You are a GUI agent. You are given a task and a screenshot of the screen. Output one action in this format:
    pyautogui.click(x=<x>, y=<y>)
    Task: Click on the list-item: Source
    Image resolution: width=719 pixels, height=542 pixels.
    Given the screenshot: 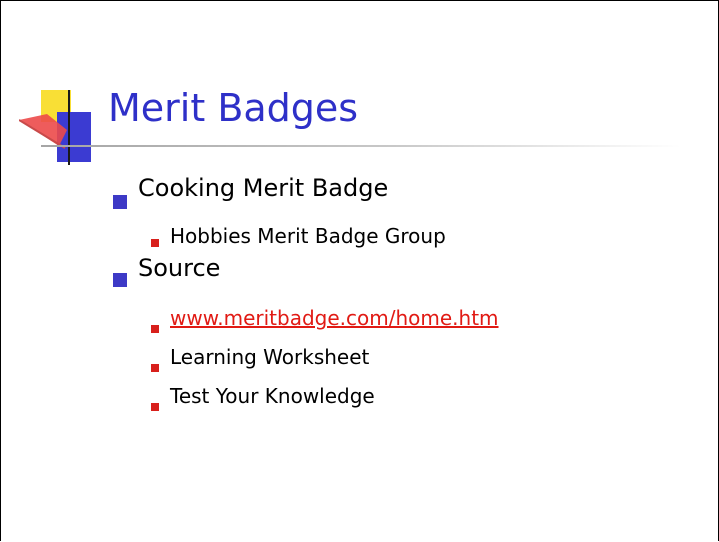 What is the action you would take?
    pyautogui.click(x=179, y=268)
    